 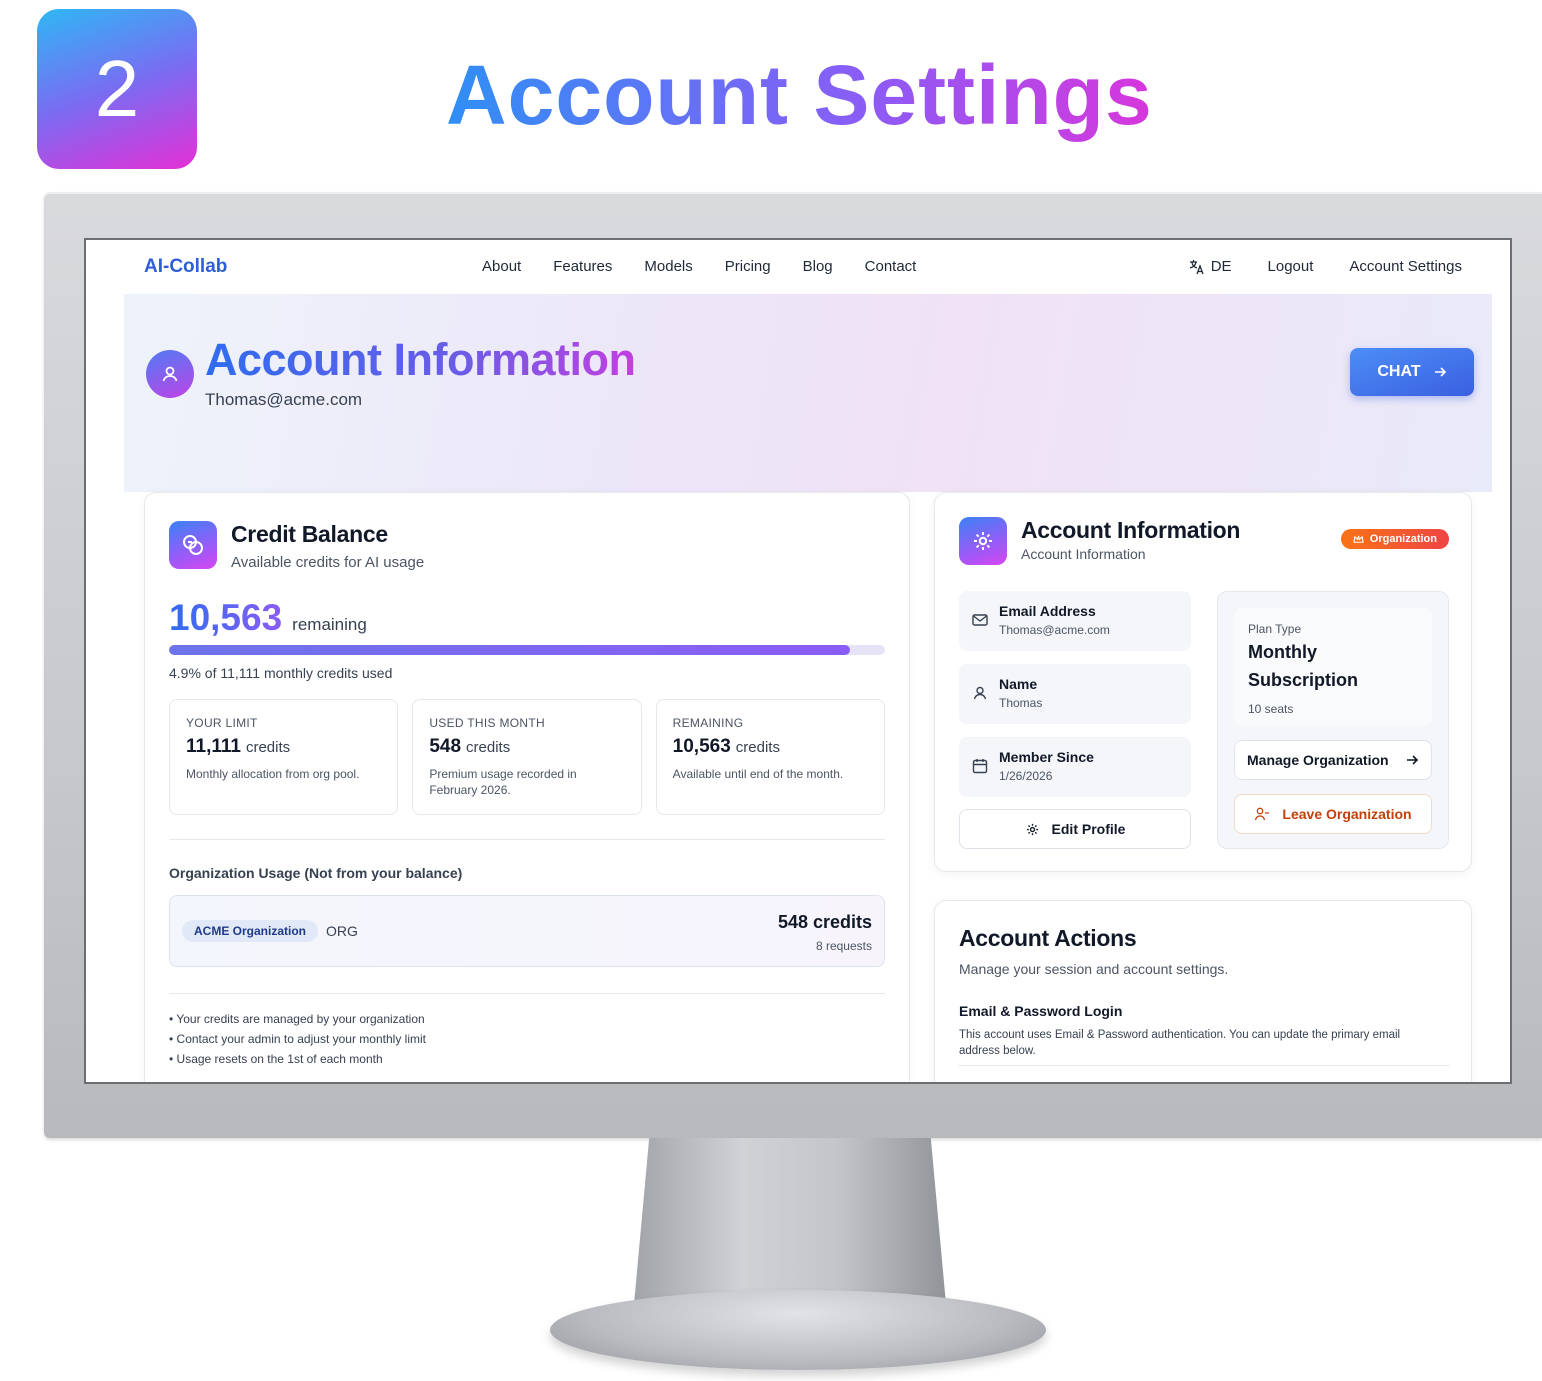 I want to click on crown-icon, so click(x=1358, y=539).